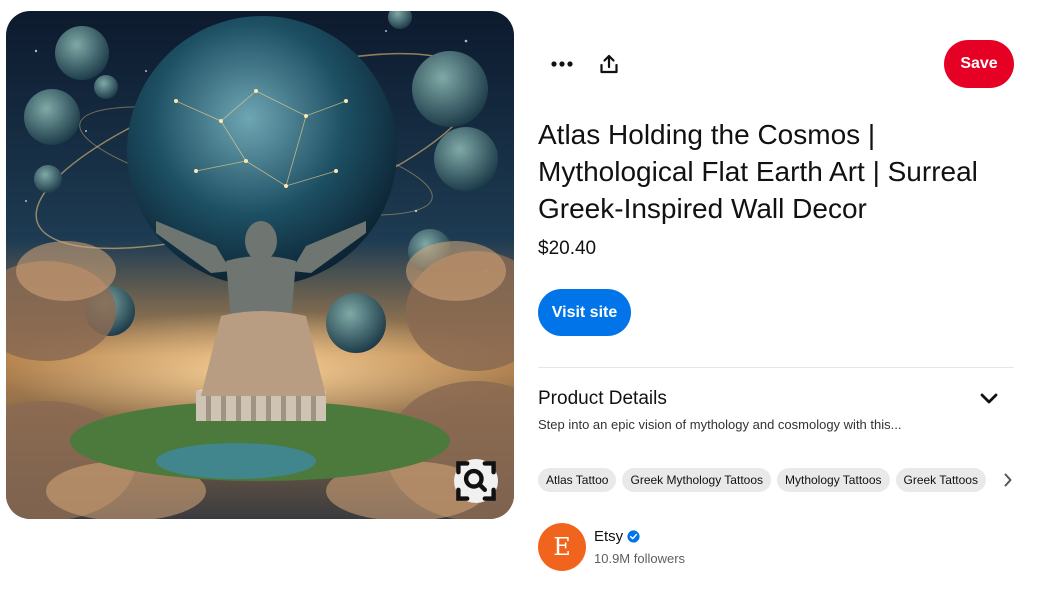 This screenshot has width=1037, height=592. What do you see at coordinates (577, 480) in the screenshot?
I see `tag-chip: Atlas Tattoo` at bounding box center [577, 480].